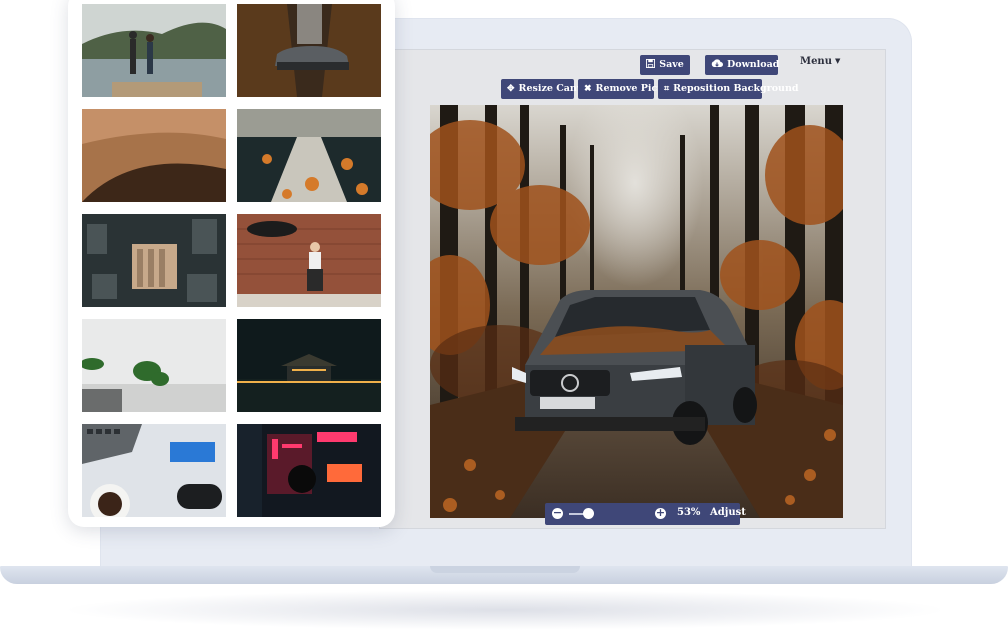 The image size is (1008, 640). I want to click on x-icon: ✖, so click(588, 89).